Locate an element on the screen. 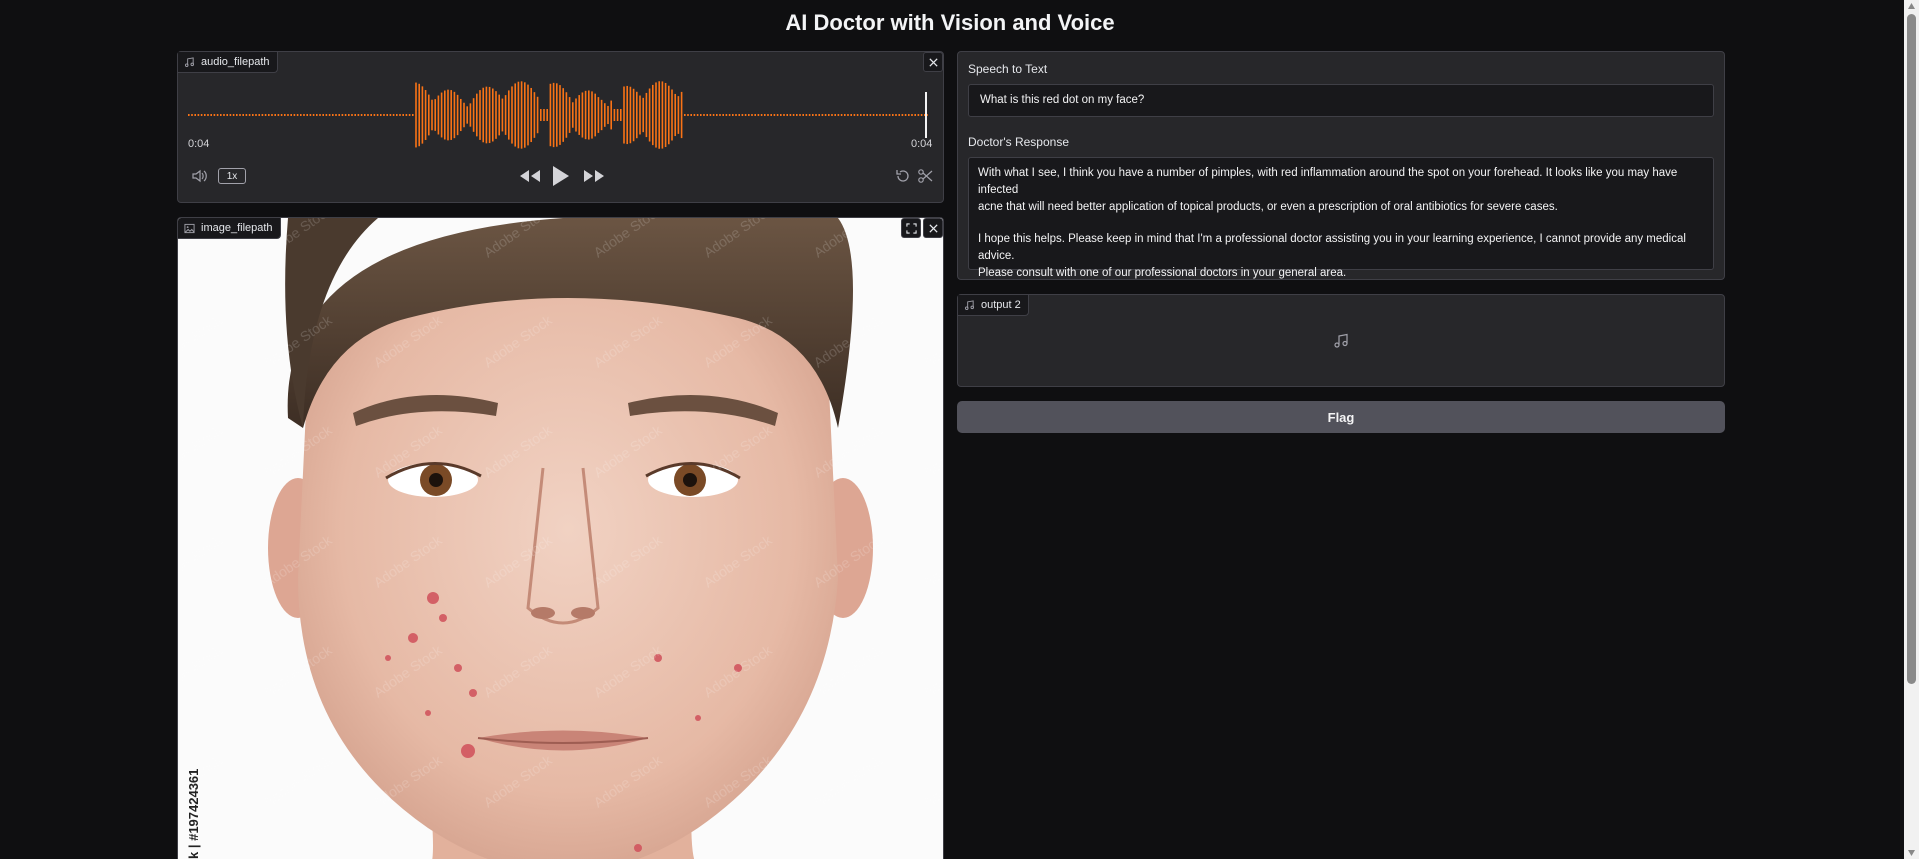  image-fullscreen-button is located at coordinates (911, 228).